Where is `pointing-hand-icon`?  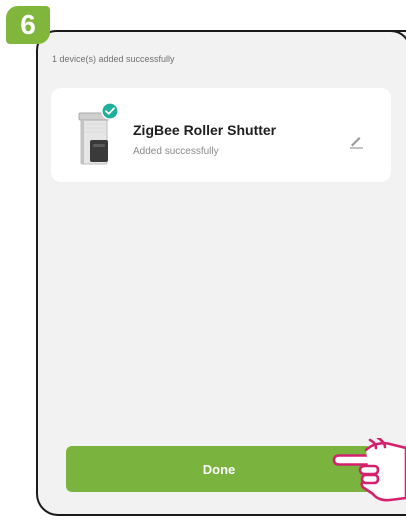 pointing-hand-icon is located at coordinates (369, 470).